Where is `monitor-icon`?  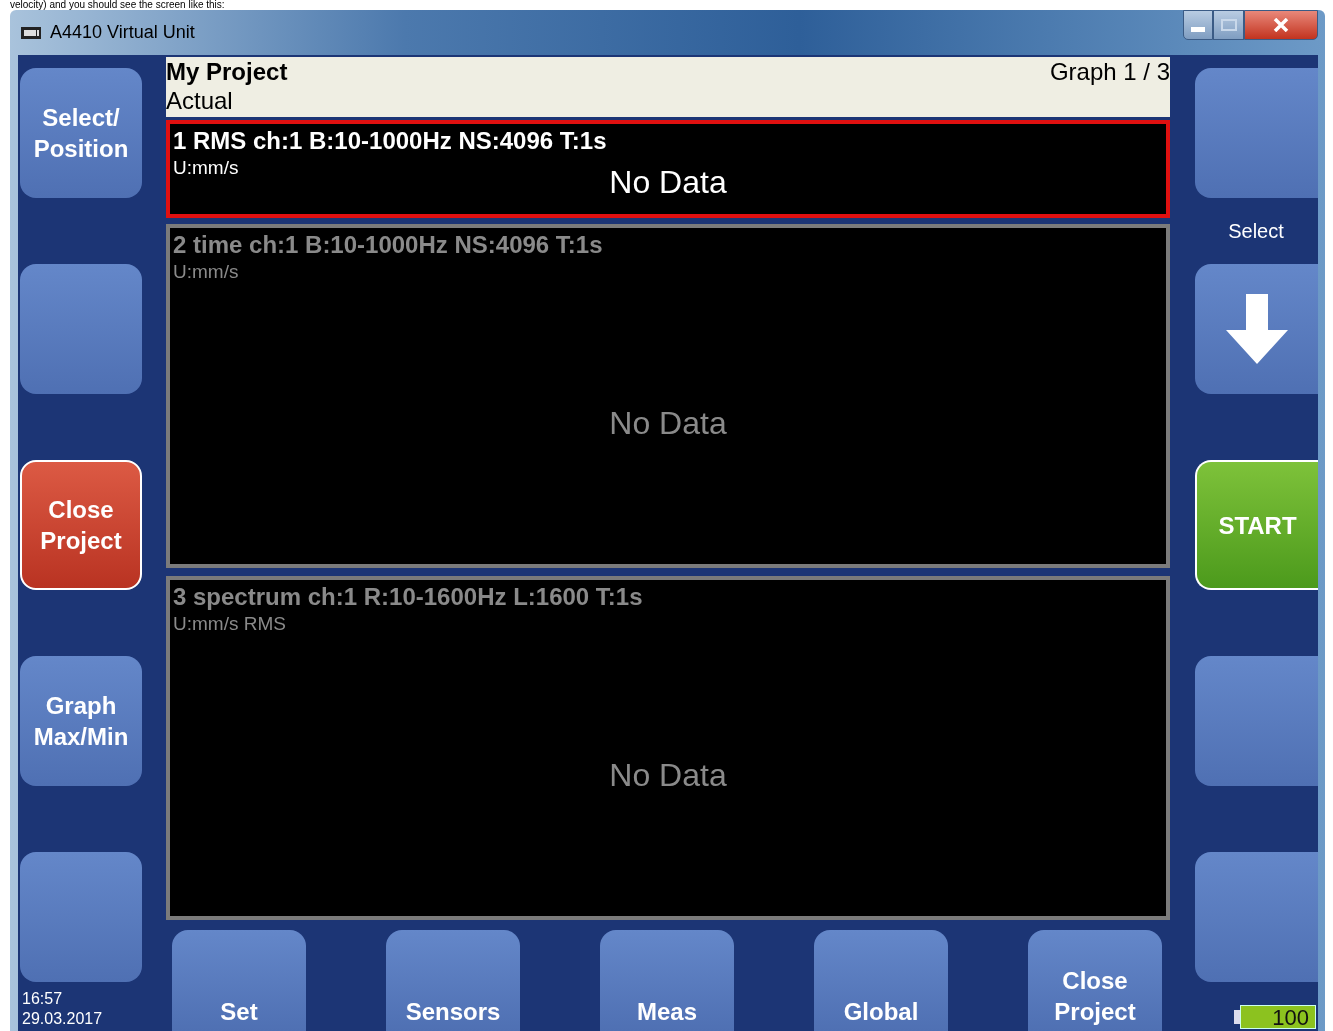 monitor-icon is located at coordinates (31, 32).